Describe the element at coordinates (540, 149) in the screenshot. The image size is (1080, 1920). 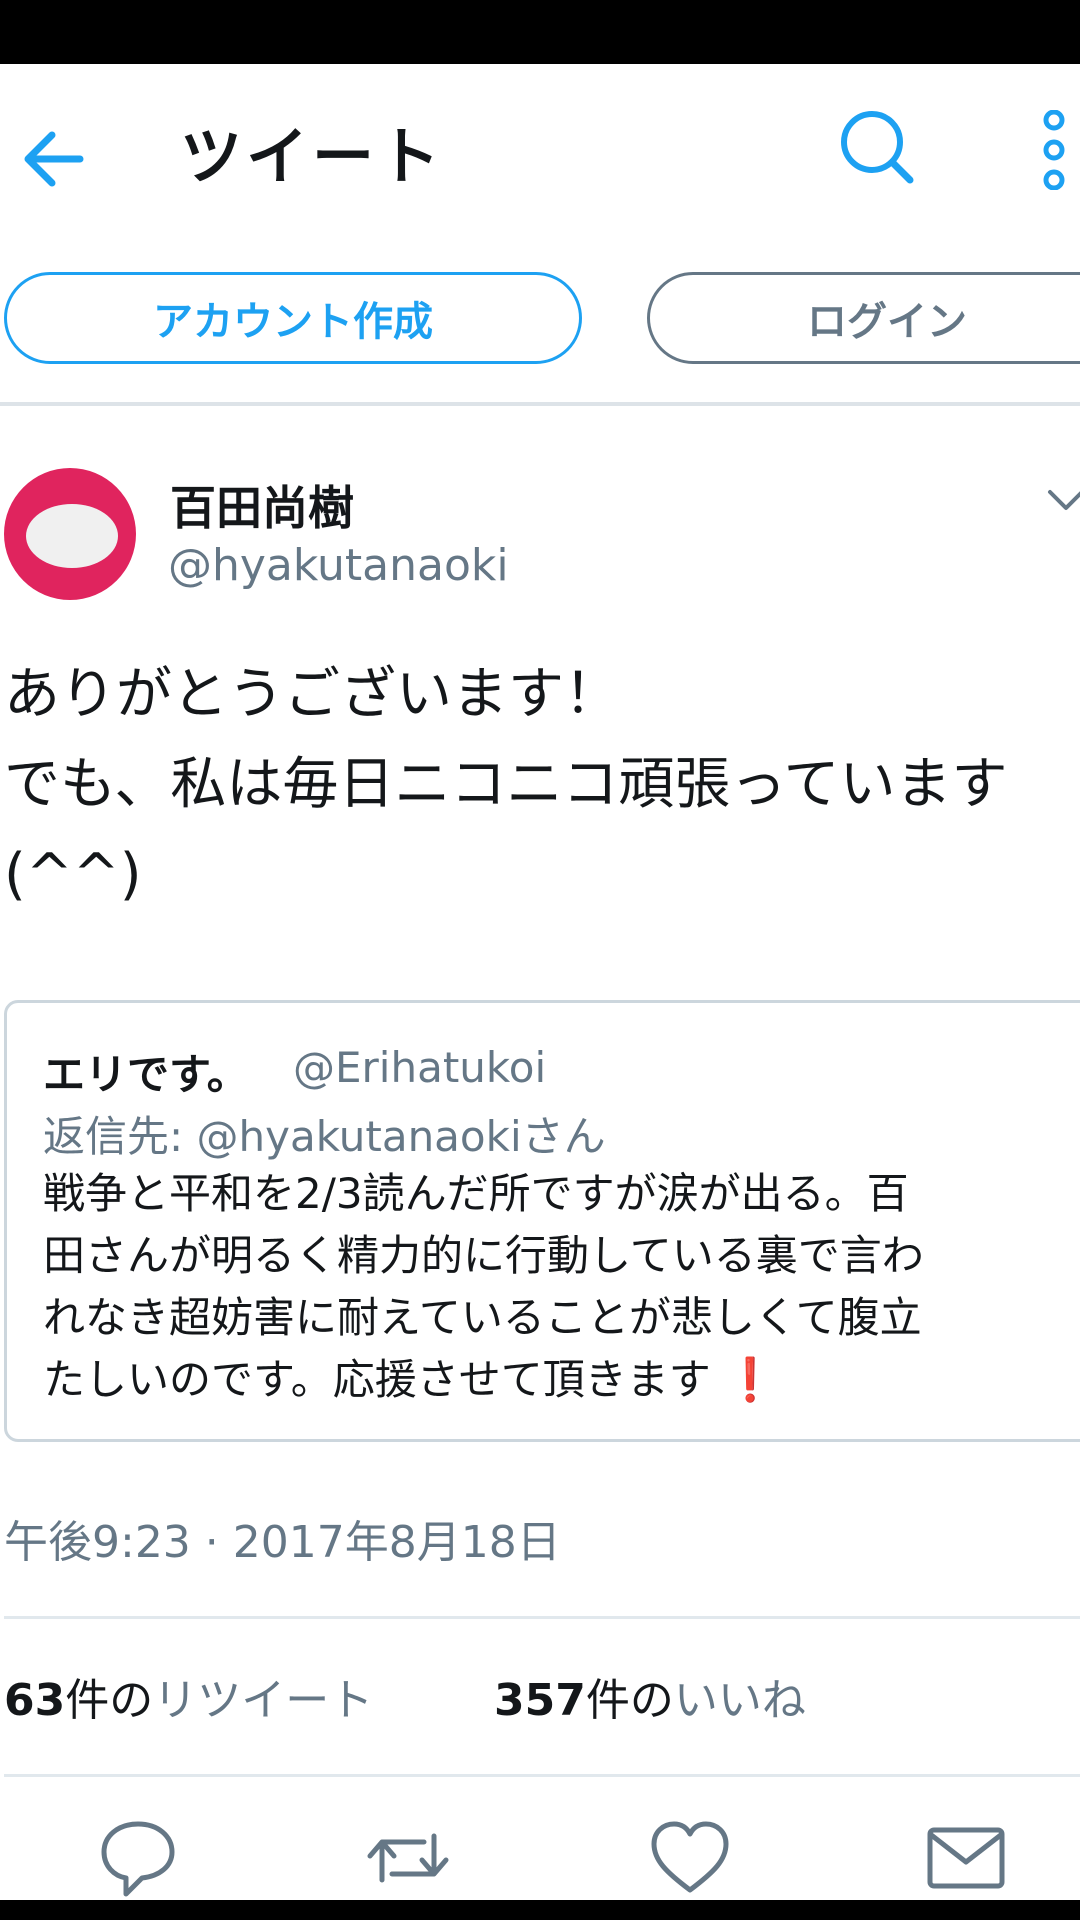
I see `app-header: ツイート` at that location.